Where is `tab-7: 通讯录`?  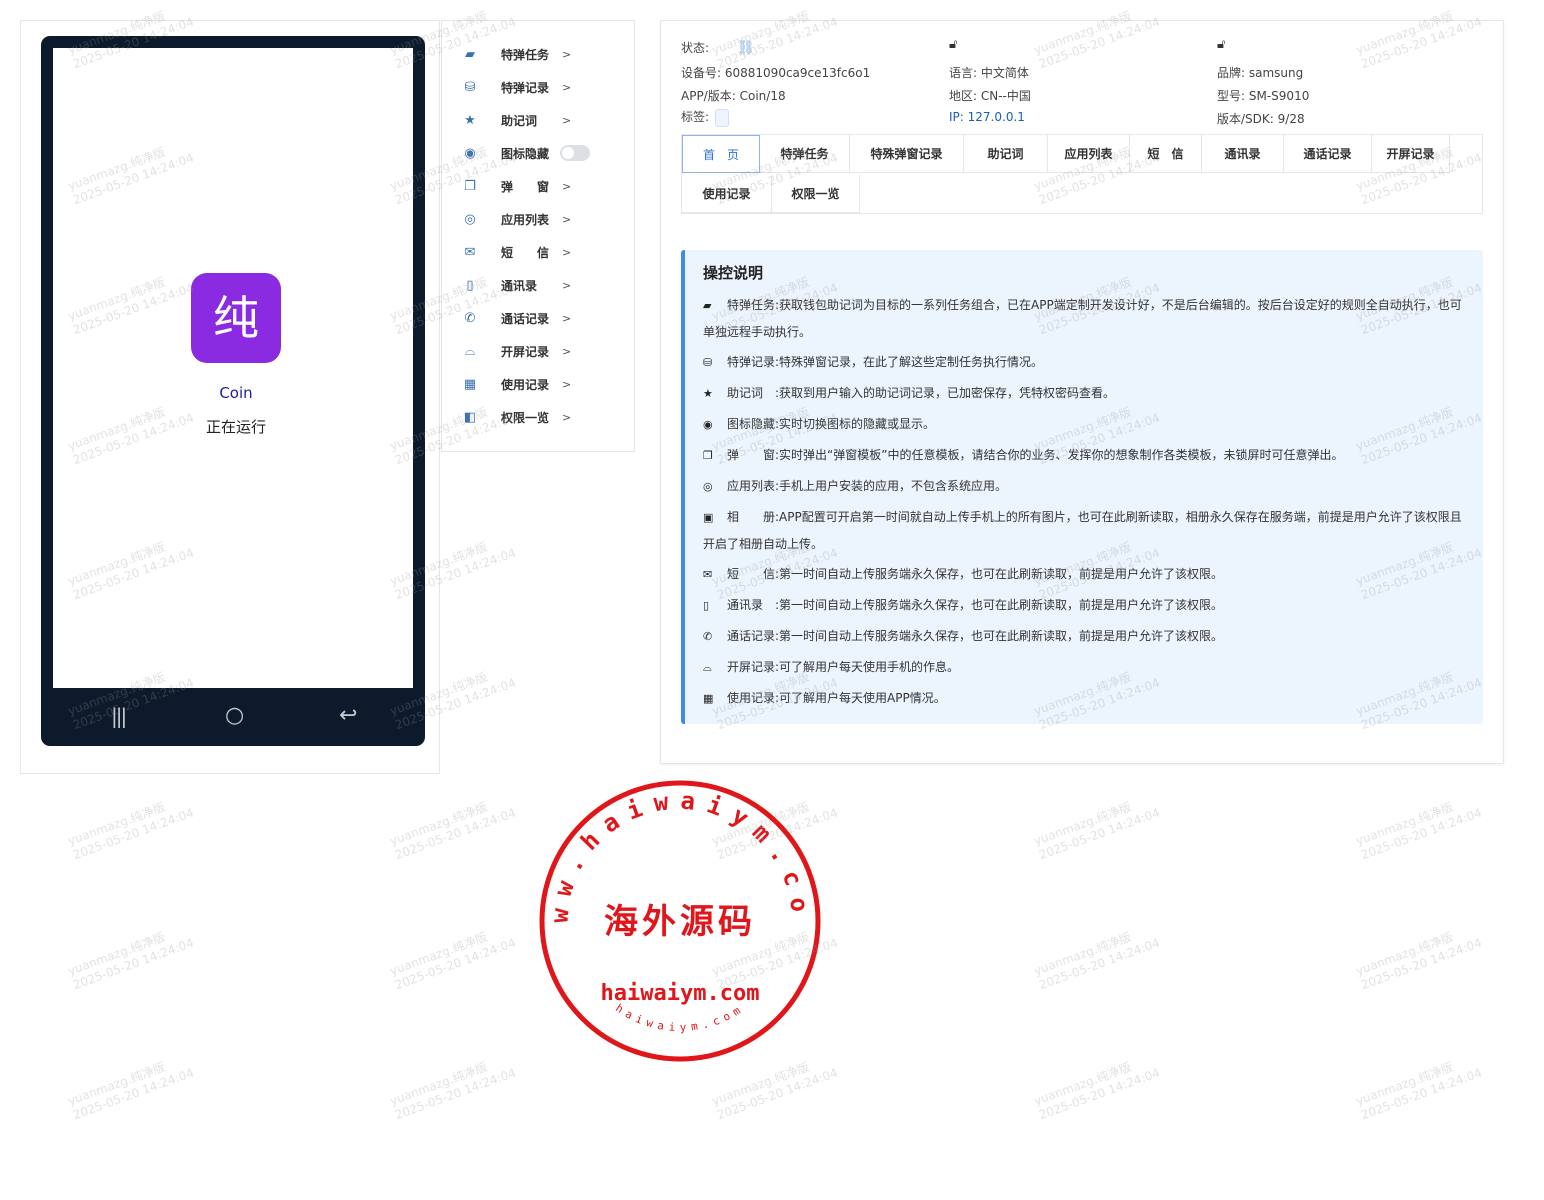 tab-7: 通讯录 is located at coordinates (1243, 154).